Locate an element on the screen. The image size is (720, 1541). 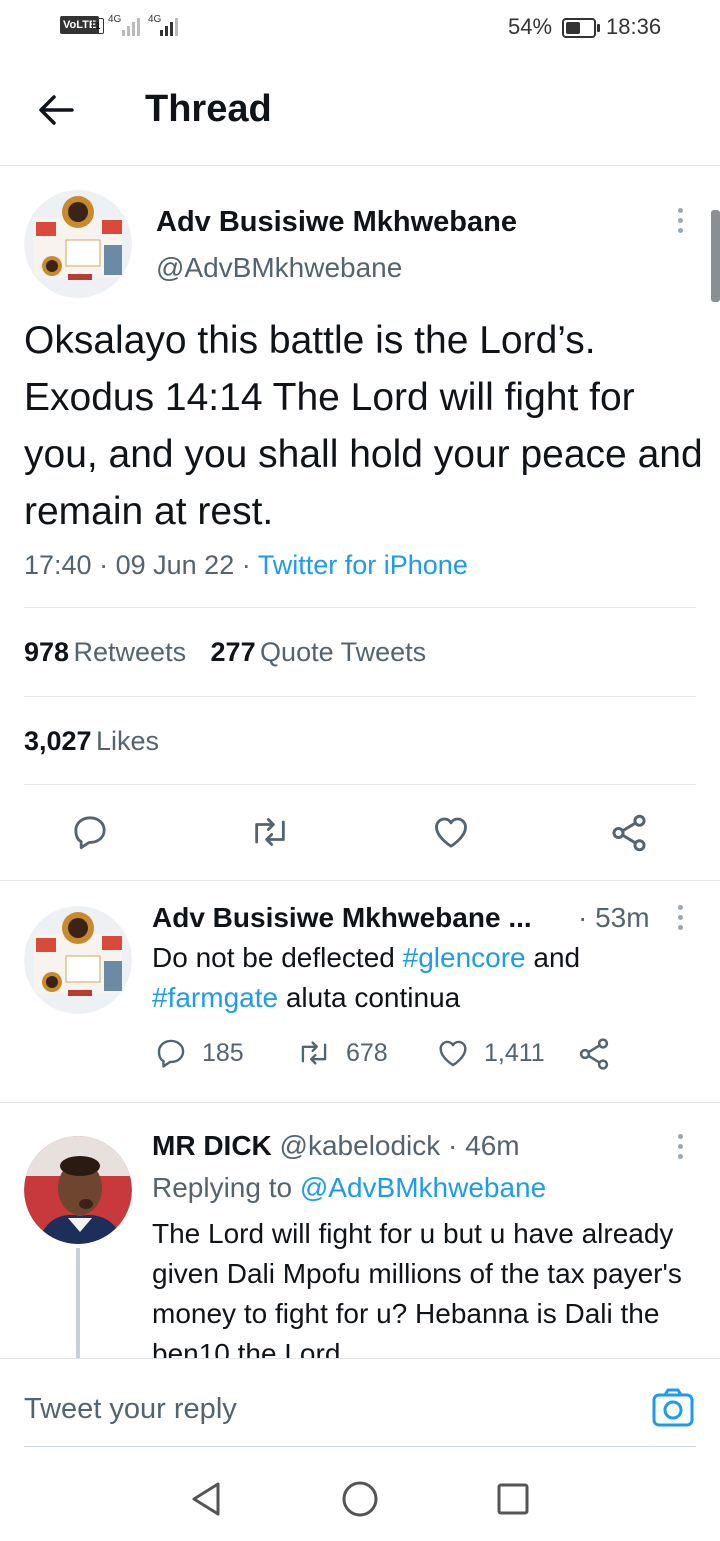
reply-author-name: MR DICK is located at coordinates (212, 1145).